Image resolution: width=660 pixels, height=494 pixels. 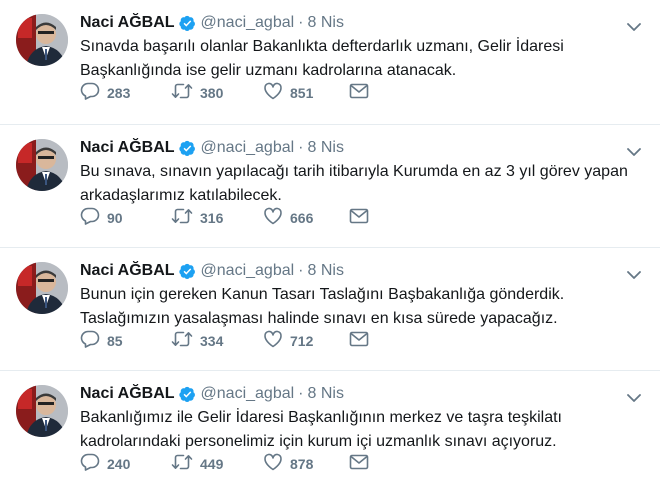 I want to click on reply-button: 85, so click(x=125, y=341).